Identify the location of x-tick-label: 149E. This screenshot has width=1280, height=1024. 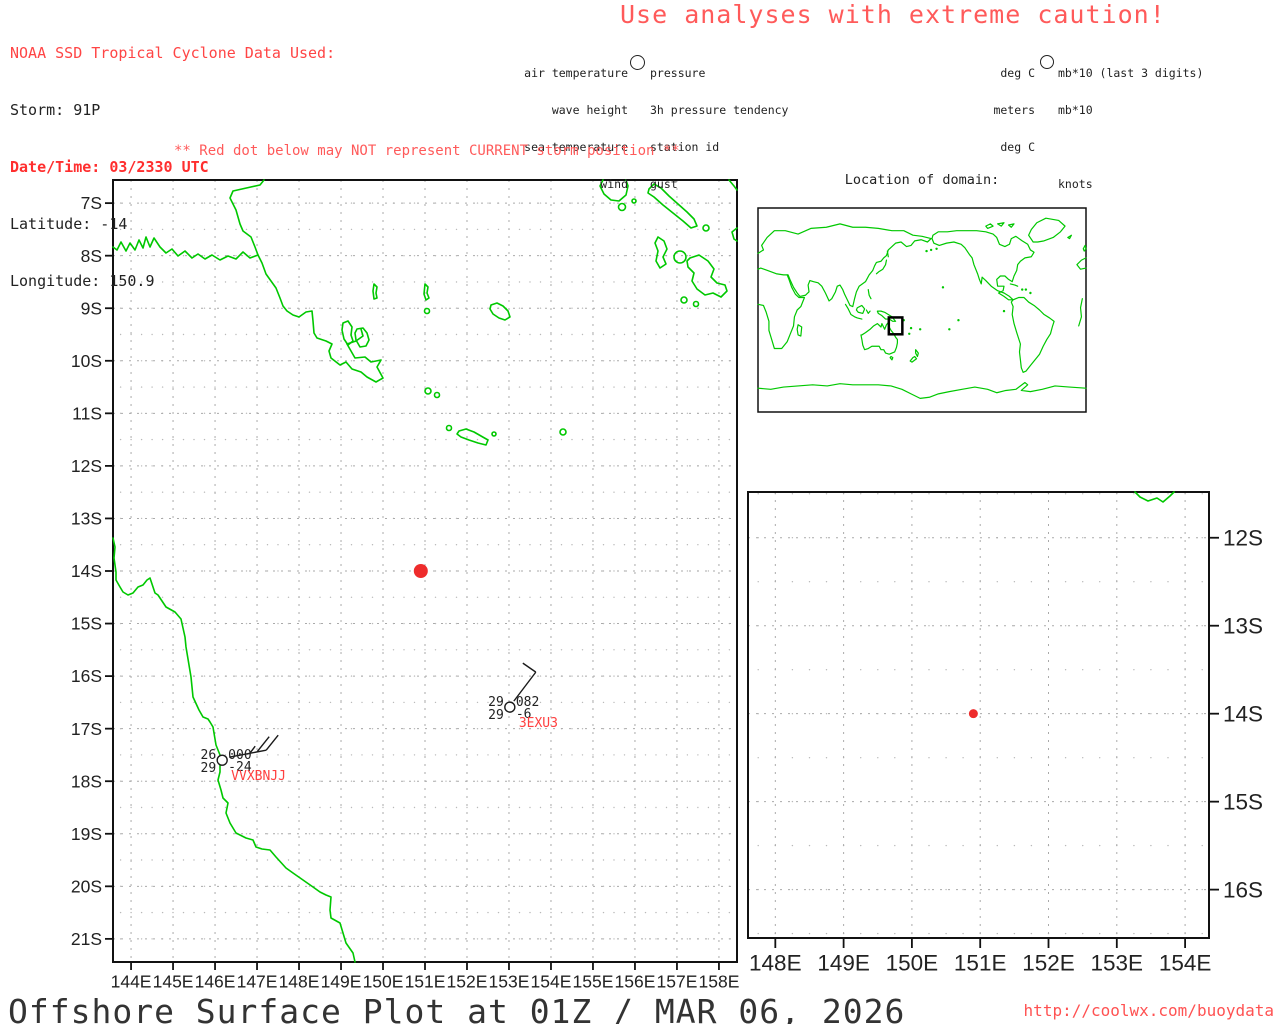
(341, 982).